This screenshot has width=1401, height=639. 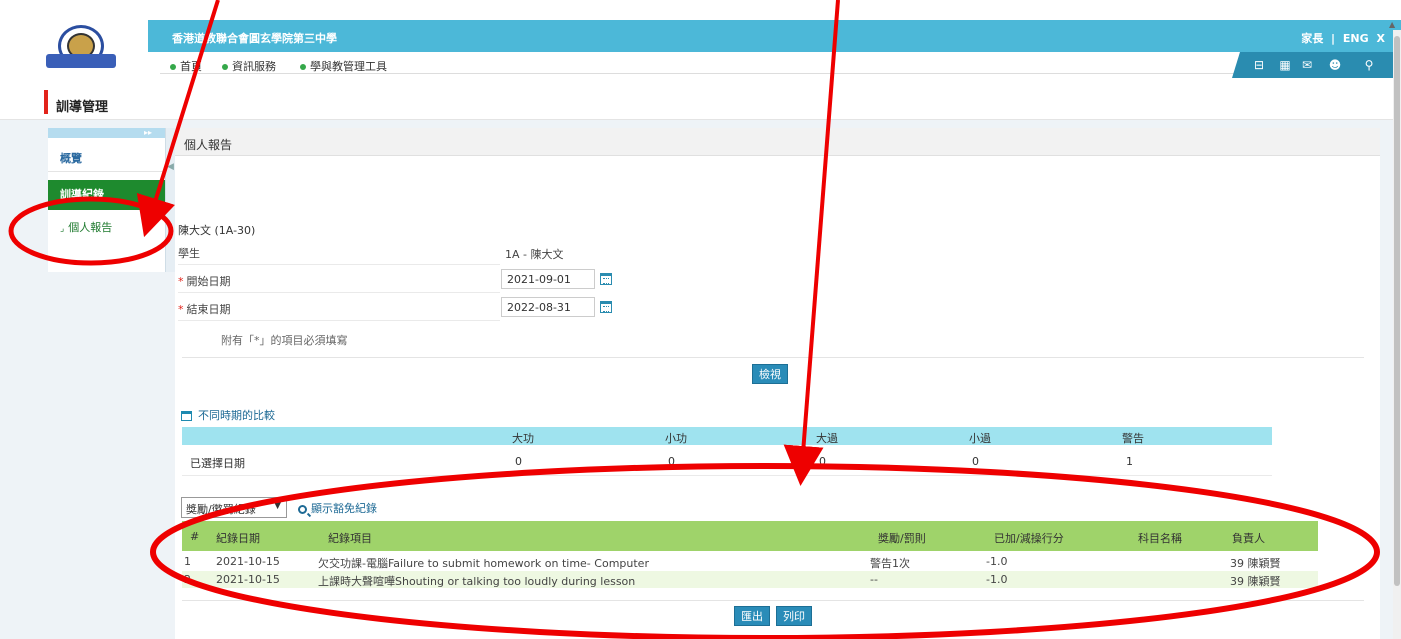 What do you see at coordinates (1259, 65) in the screenshot?
I see `eclass-icon: ⊟` at bounding box center [1259, 65].